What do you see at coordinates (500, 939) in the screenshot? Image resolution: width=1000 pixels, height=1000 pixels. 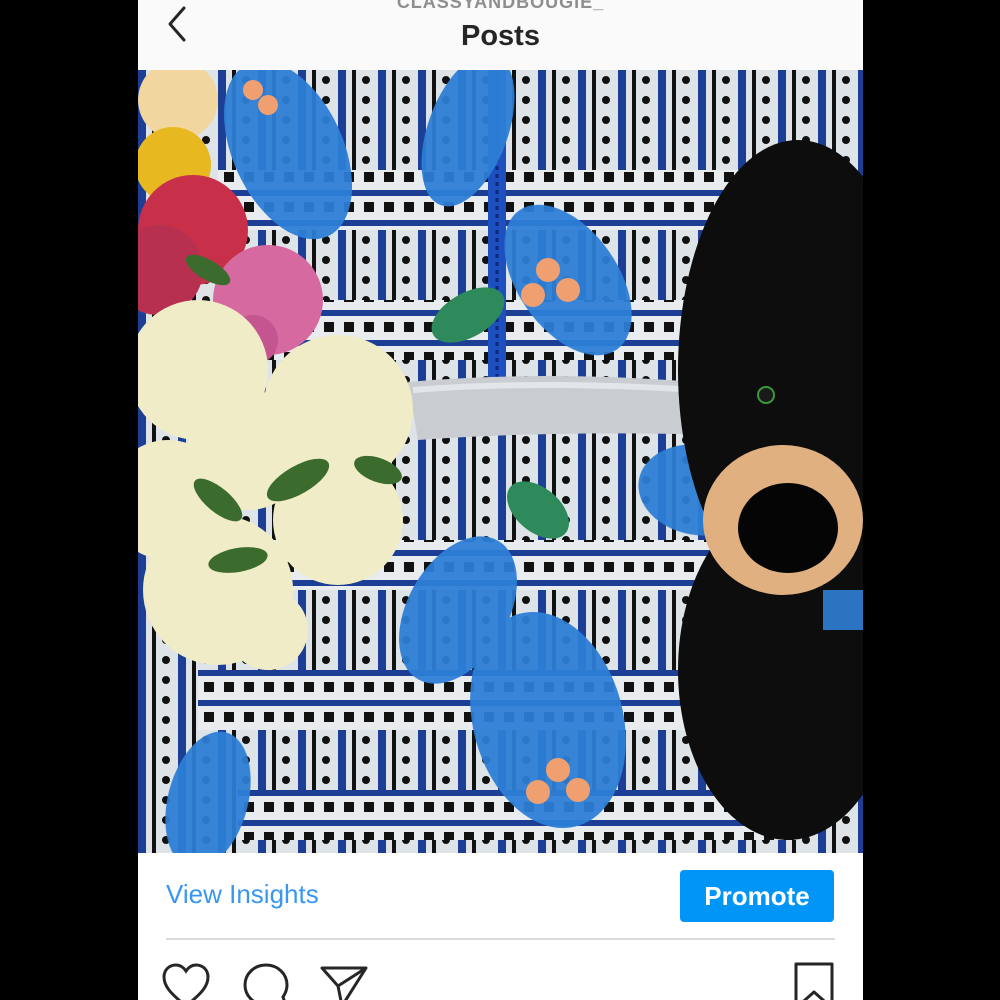 I see `divider` at bounding box center [500, 939].